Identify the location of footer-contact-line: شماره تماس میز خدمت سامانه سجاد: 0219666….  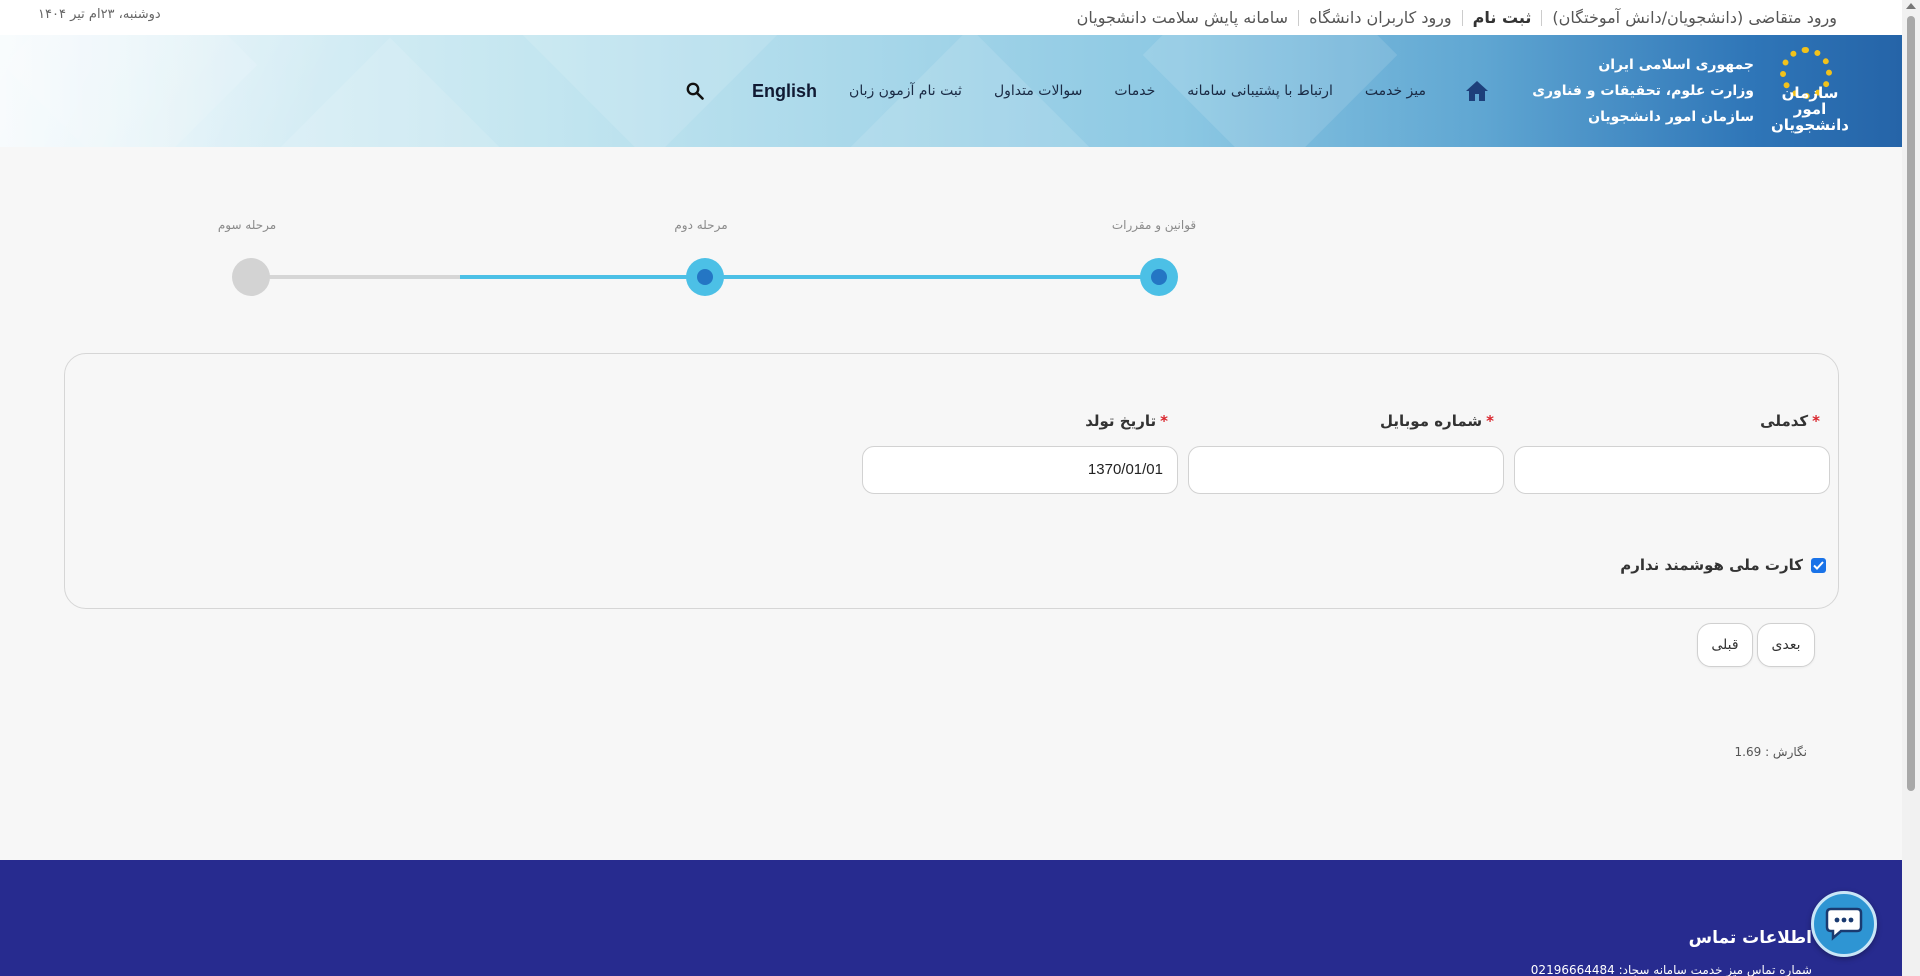
(1671, 969).